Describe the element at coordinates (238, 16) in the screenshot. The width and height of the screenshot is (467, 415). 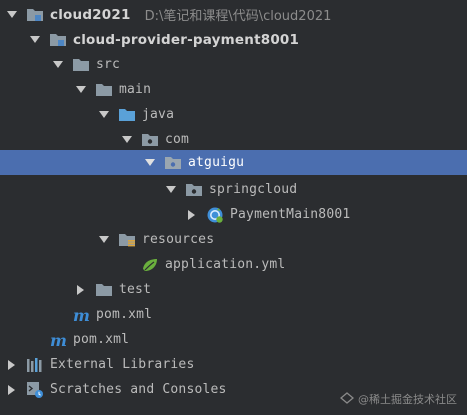
I see `project-path: D:\笔记和课程\代码\cloud2021` at that location.